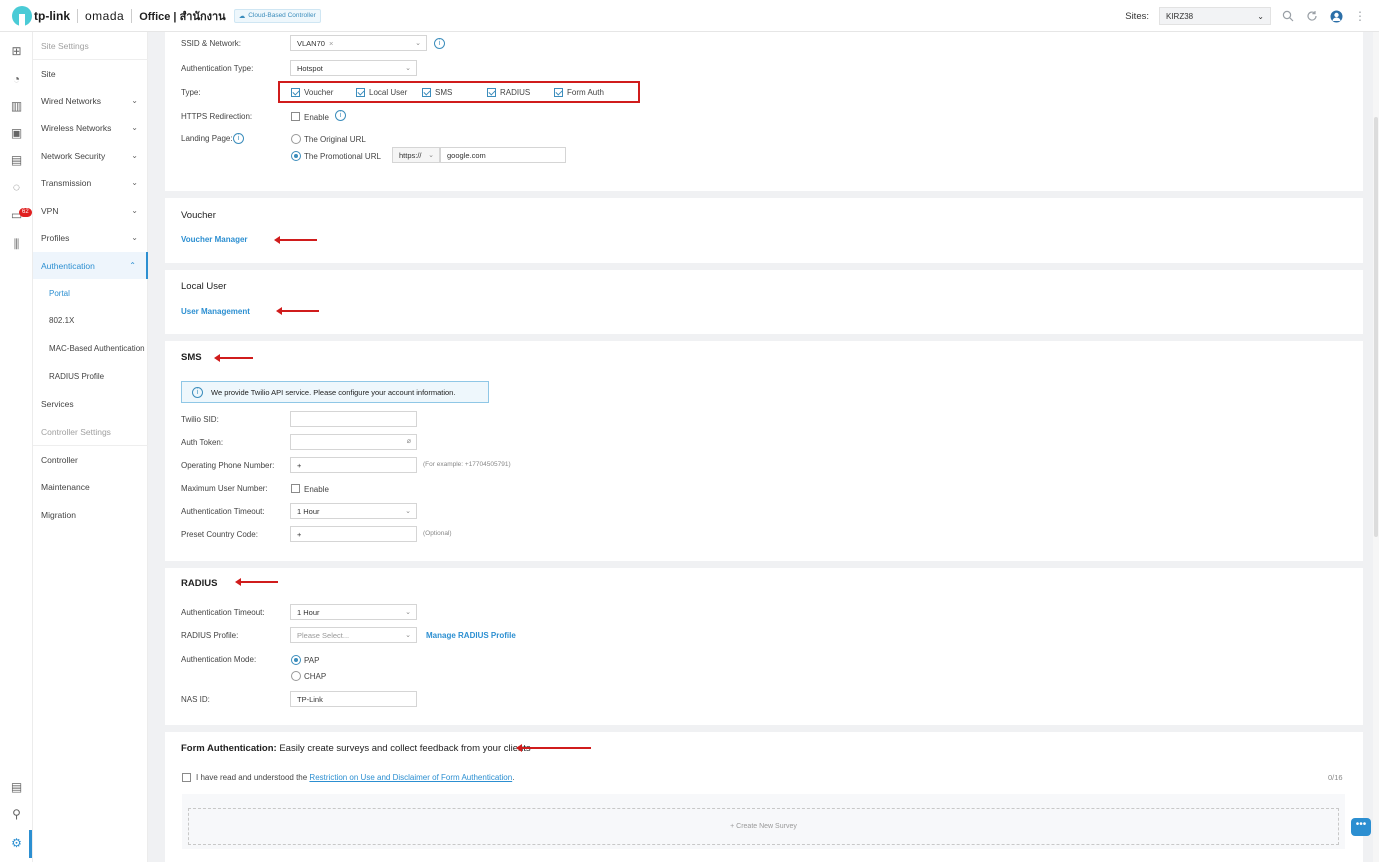 The image size is (1379, 862). Describe the element at coordinates (295, 488) in the screenshot. I see `max-user-checkbox` at that location.